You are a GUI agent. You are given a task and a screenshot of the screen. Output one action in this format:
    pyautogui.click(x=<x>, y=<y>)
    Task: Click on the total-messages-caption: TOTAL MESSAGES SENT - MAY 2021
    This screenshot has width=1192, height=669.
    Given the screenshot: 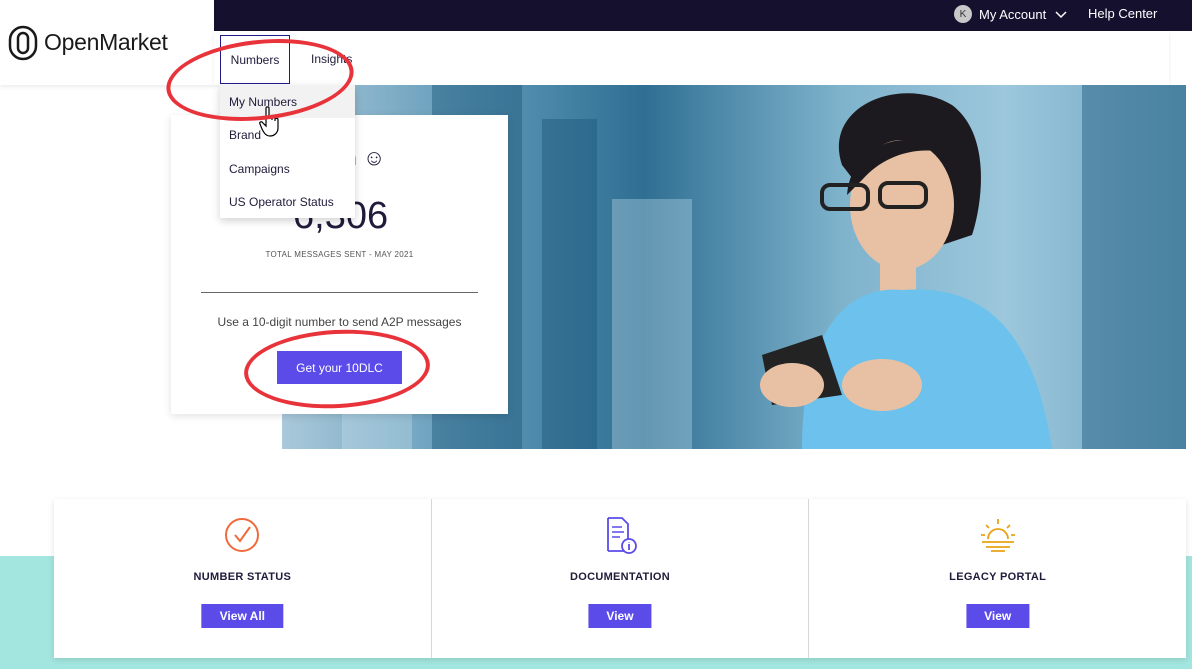 What is the action you would take?
    pyautogui.click(x=339, y=254)
    